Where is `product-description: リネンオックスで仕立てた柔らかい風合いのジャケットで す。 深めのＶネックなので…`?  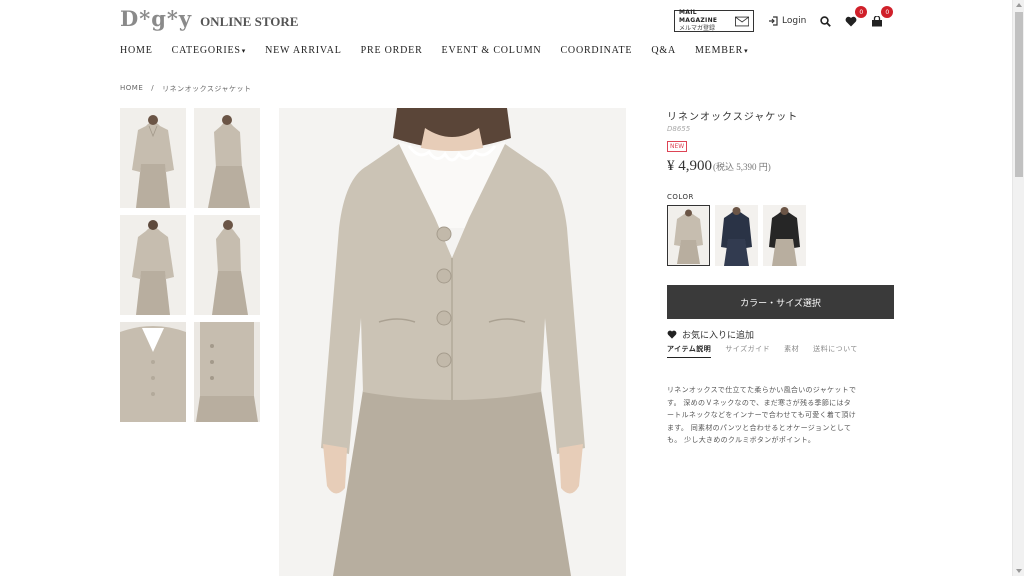 product-description: リネンオックスで仕立てた柔らかい風合いのジャケットで す。 深めのＶネックなので… is located at coordinates (780, 415).